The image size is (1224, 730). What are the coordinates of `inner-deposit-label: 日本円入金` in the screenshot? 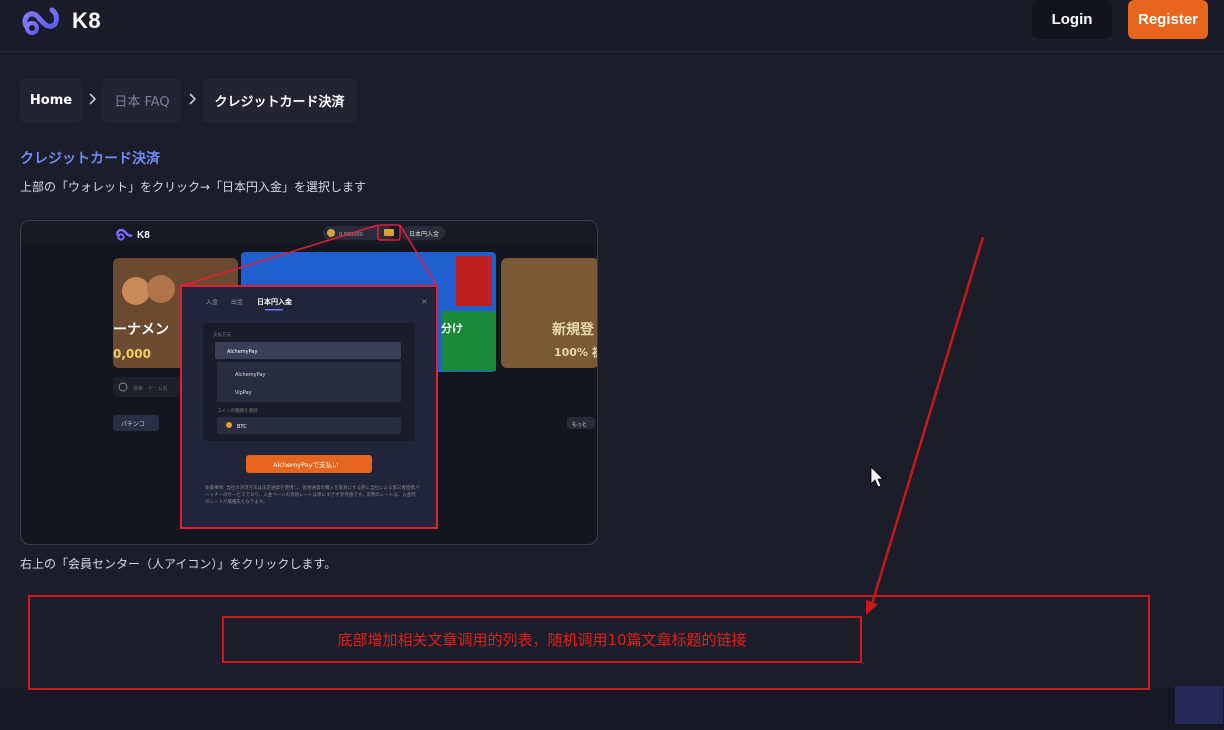 It's located at (424, 234).